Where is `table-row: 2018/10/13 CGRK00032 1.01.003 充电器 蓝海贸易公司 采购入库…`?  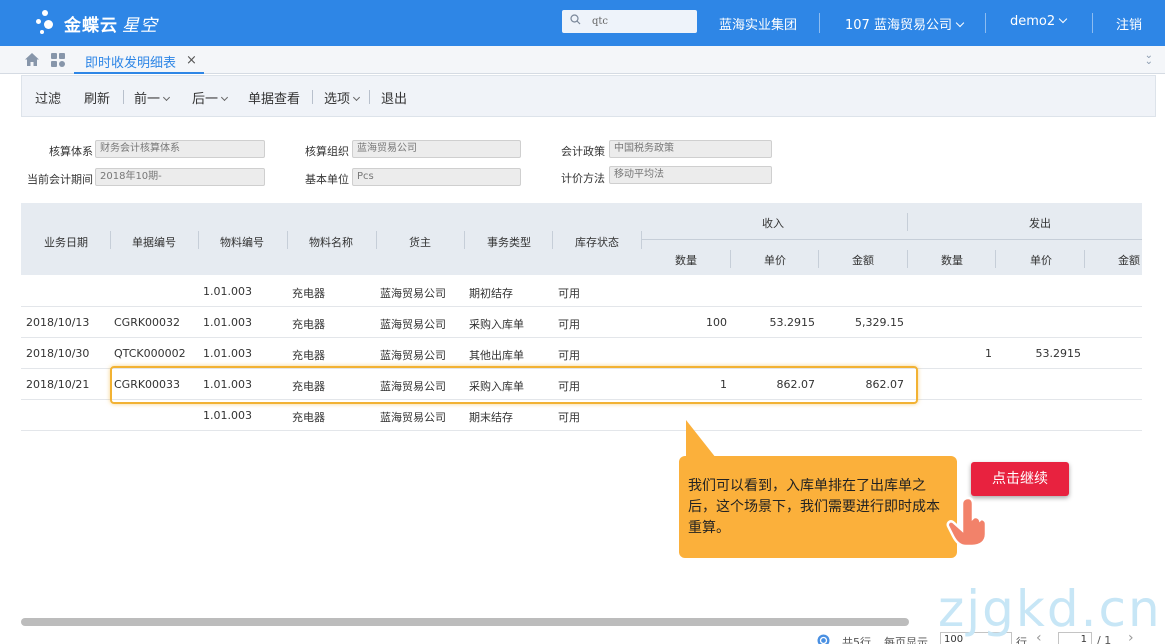
table-row: 2018/10/13 CGRK00032 1.01.003 充电器 蓝海贸易公司 采购入库… is located at coordinates (581, 322).